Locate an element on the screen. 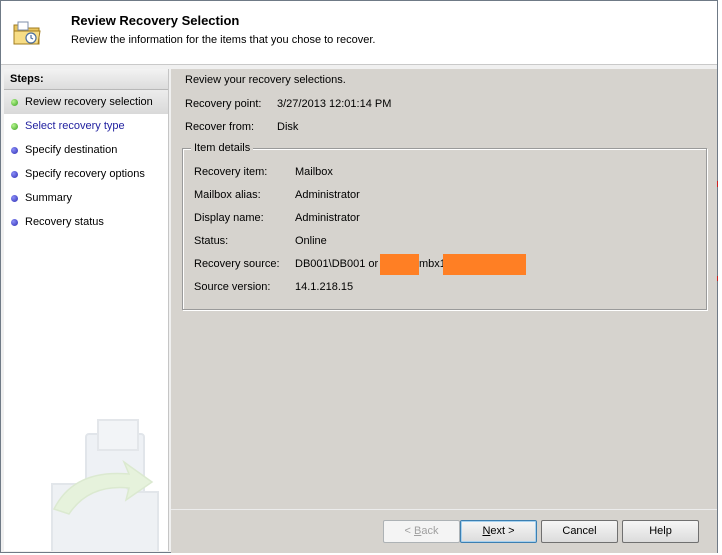  folder-recovery-icon is located at coordinates (27, 33).